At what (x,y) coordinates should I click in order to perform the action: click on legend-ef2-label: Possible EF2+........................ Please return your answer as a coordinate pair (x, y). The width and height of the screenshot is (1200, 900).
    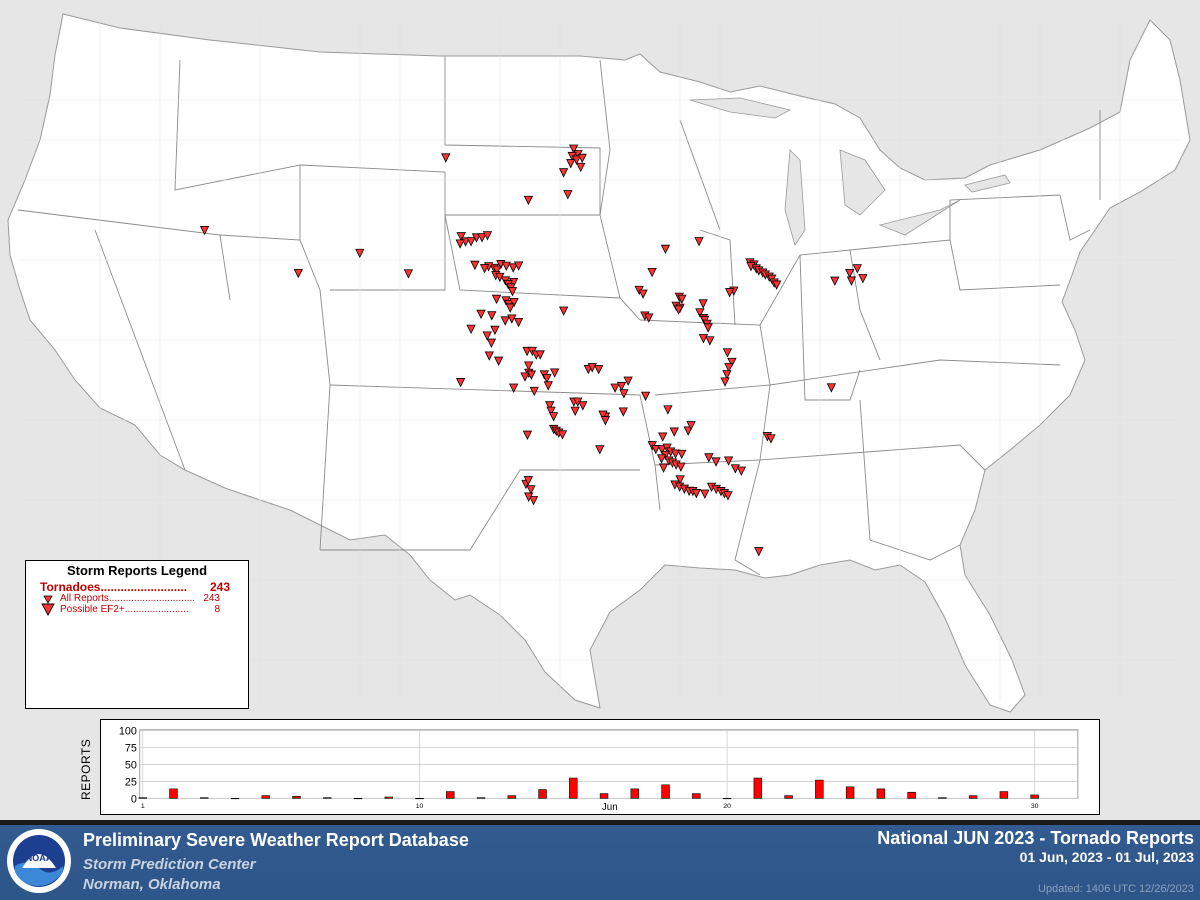
    Looking at the image, I should click on (124, 609).